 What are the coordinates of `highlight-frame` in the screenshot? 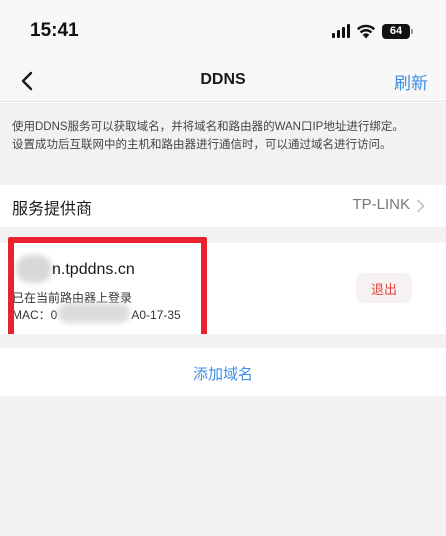 It's located at (107, 288).